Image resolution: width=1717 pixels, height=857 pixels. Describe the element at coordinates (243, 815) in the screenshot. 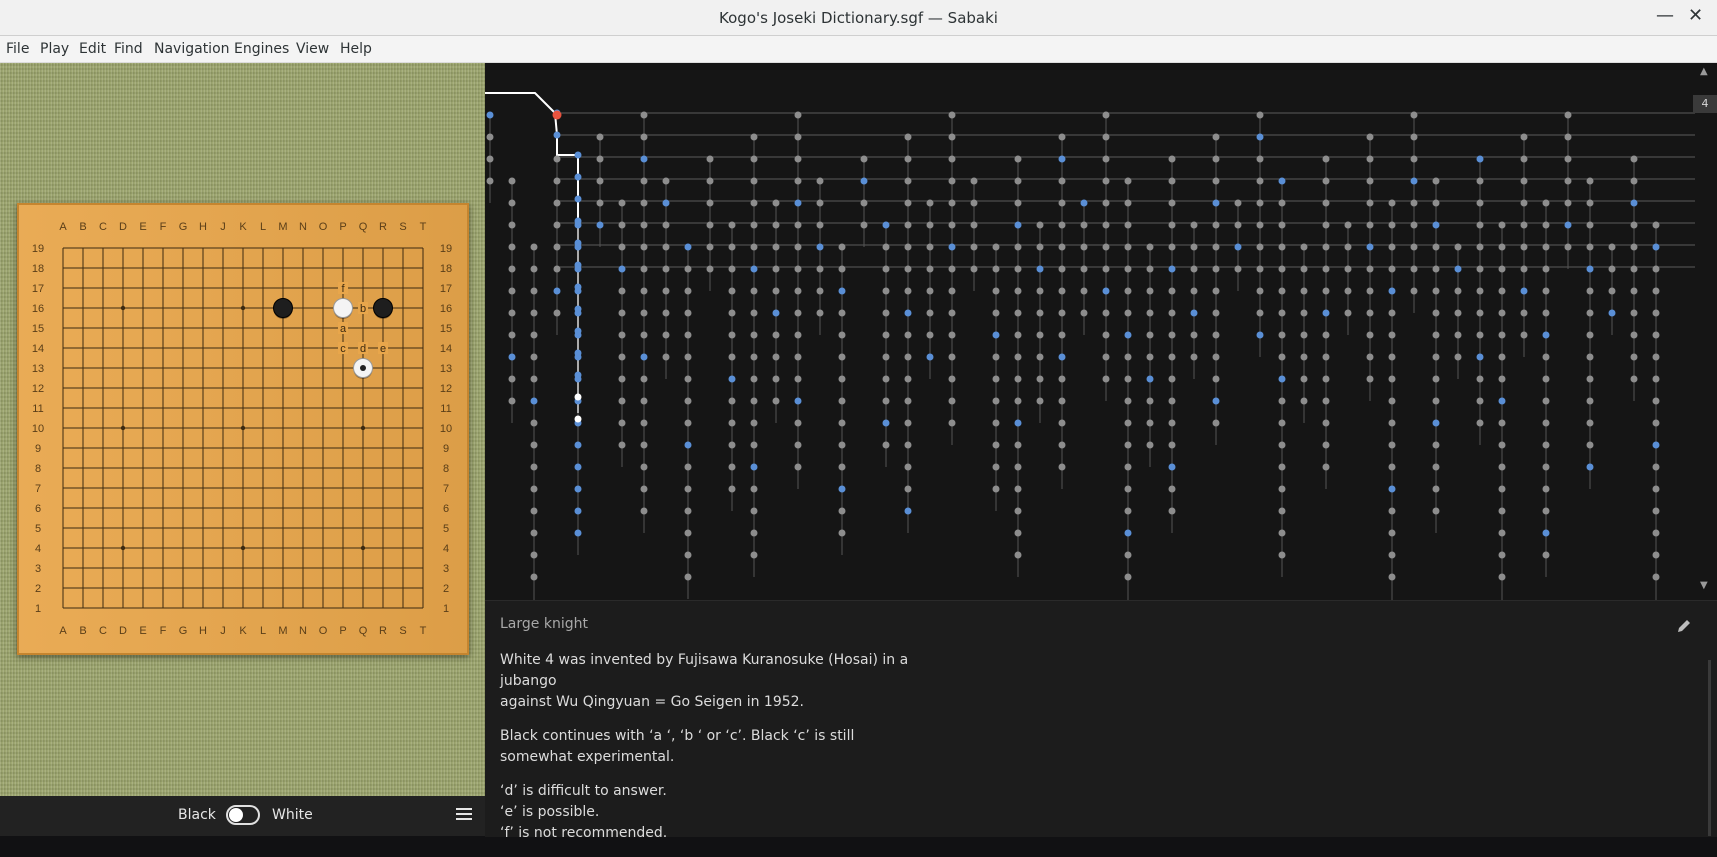

I see `player-toggle` at that location.